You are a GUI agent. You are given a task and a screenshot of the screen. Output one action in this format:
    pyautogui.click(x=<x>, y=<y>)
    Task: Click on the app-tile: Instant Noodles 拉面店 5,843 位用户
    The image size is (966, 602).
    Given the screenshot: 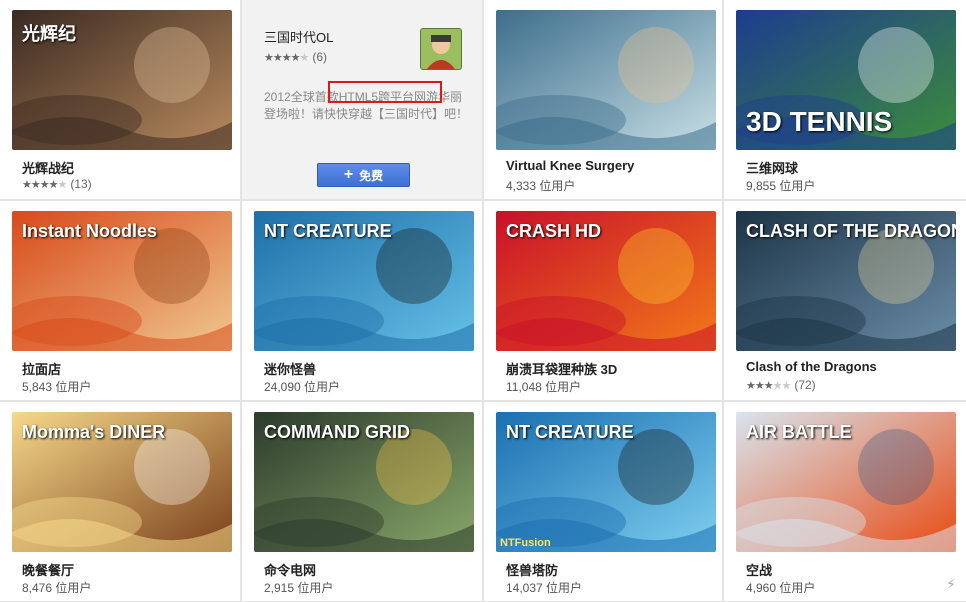 What is the action you would take?
    pyautogui.click(x=120, y=300)
    